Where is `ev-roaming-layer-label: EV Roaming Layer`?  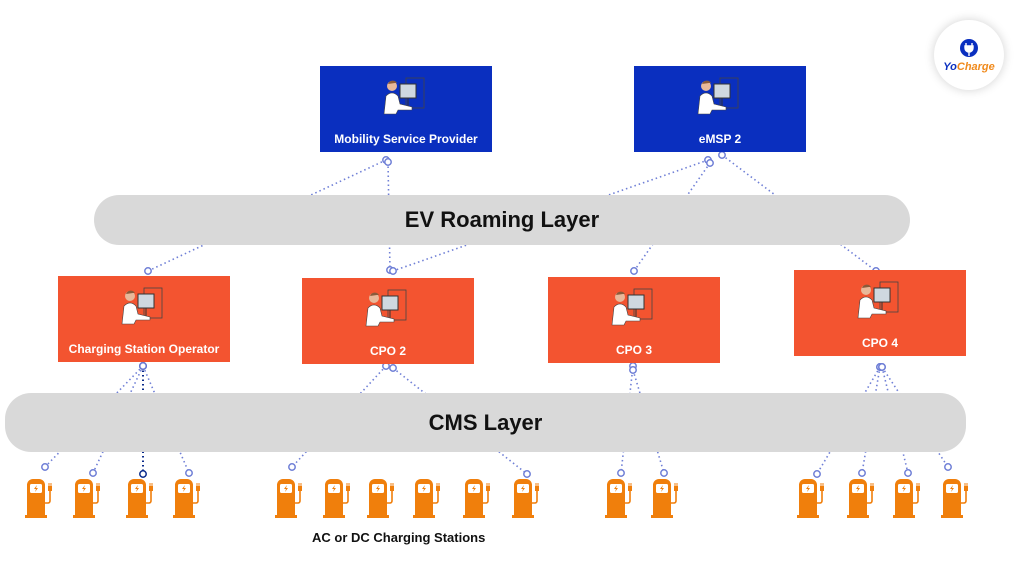 ev-roaming-layer-label: EV Roaming Layer is located at coordinates (502, 219).